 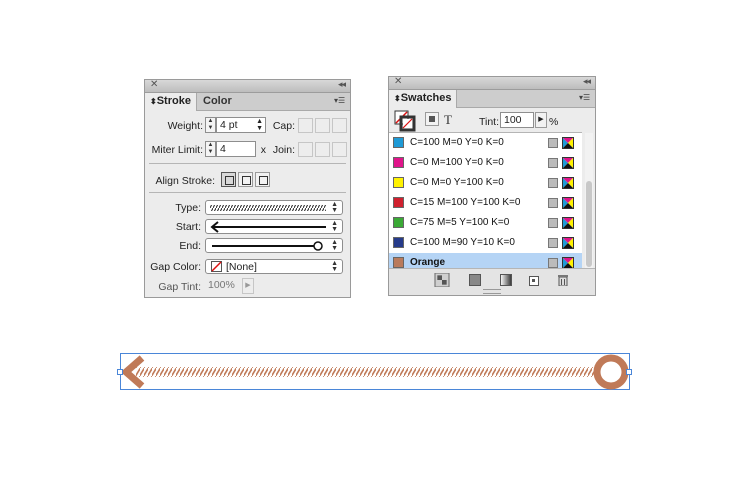 What do you see at coordinates (218, 101) in the screenshot?
I see `tab-color: Color` at bounding box center [218, 101].